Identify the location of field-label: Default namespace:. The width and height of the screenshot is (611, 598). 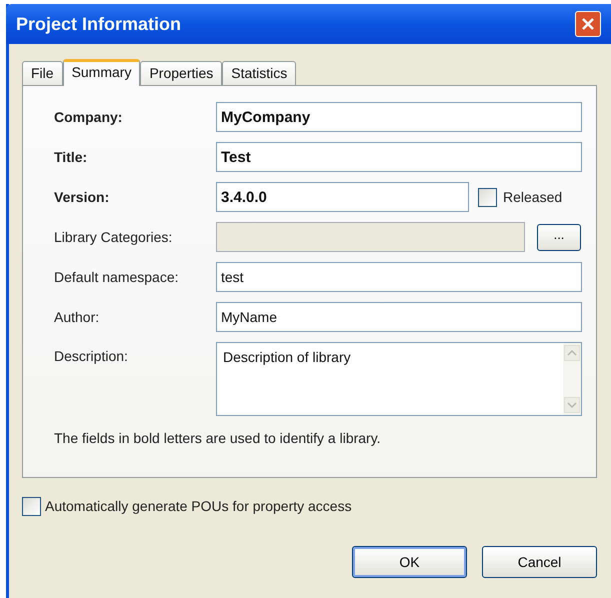
(117, 277).